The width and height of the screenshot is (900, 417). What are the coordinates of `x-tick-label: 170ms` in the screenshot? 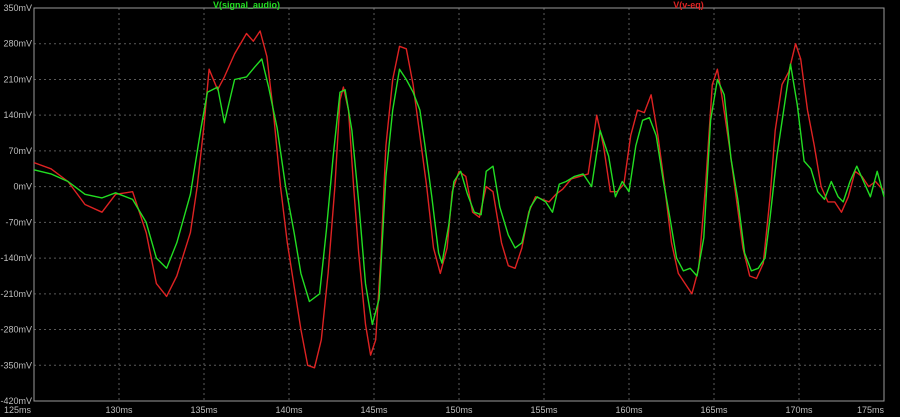 It's located at (799, 410).